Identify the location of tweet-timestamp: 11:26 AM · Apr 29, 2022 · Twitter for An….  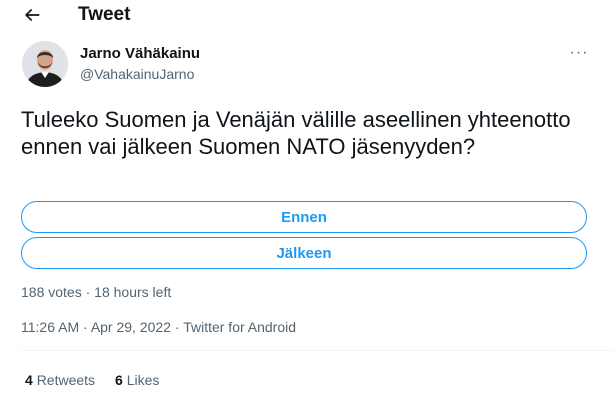
(158, 327).